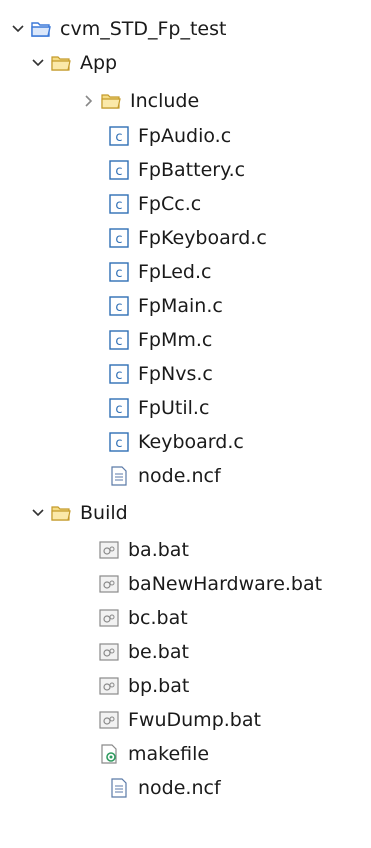 The width and height of the screenshot is (371, 848). I want to click on makefile-icon, so click(109, 754).